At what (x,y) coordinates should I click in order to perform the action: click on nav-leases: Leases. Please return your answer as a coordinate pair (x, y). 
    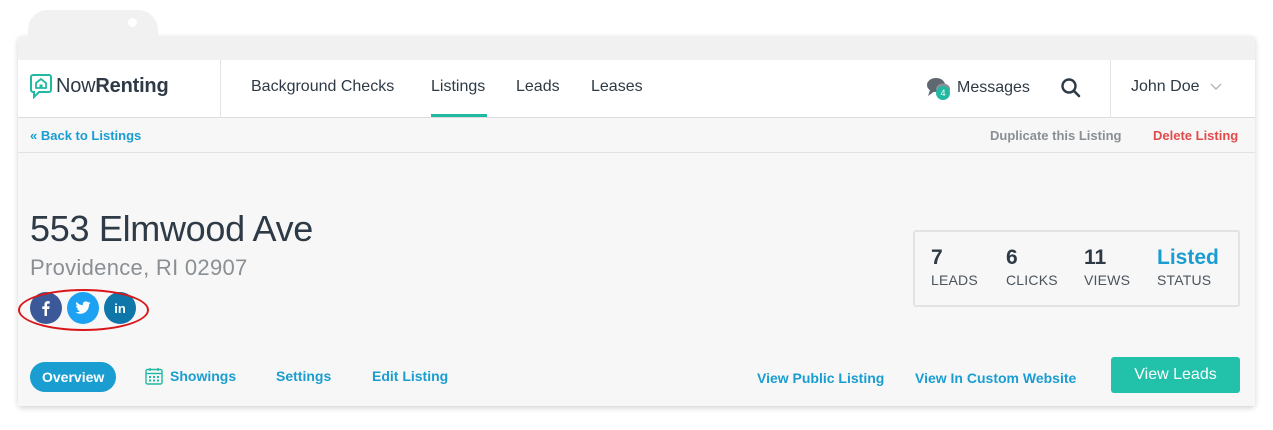
    Looking at the image, I should click on (617, 87).